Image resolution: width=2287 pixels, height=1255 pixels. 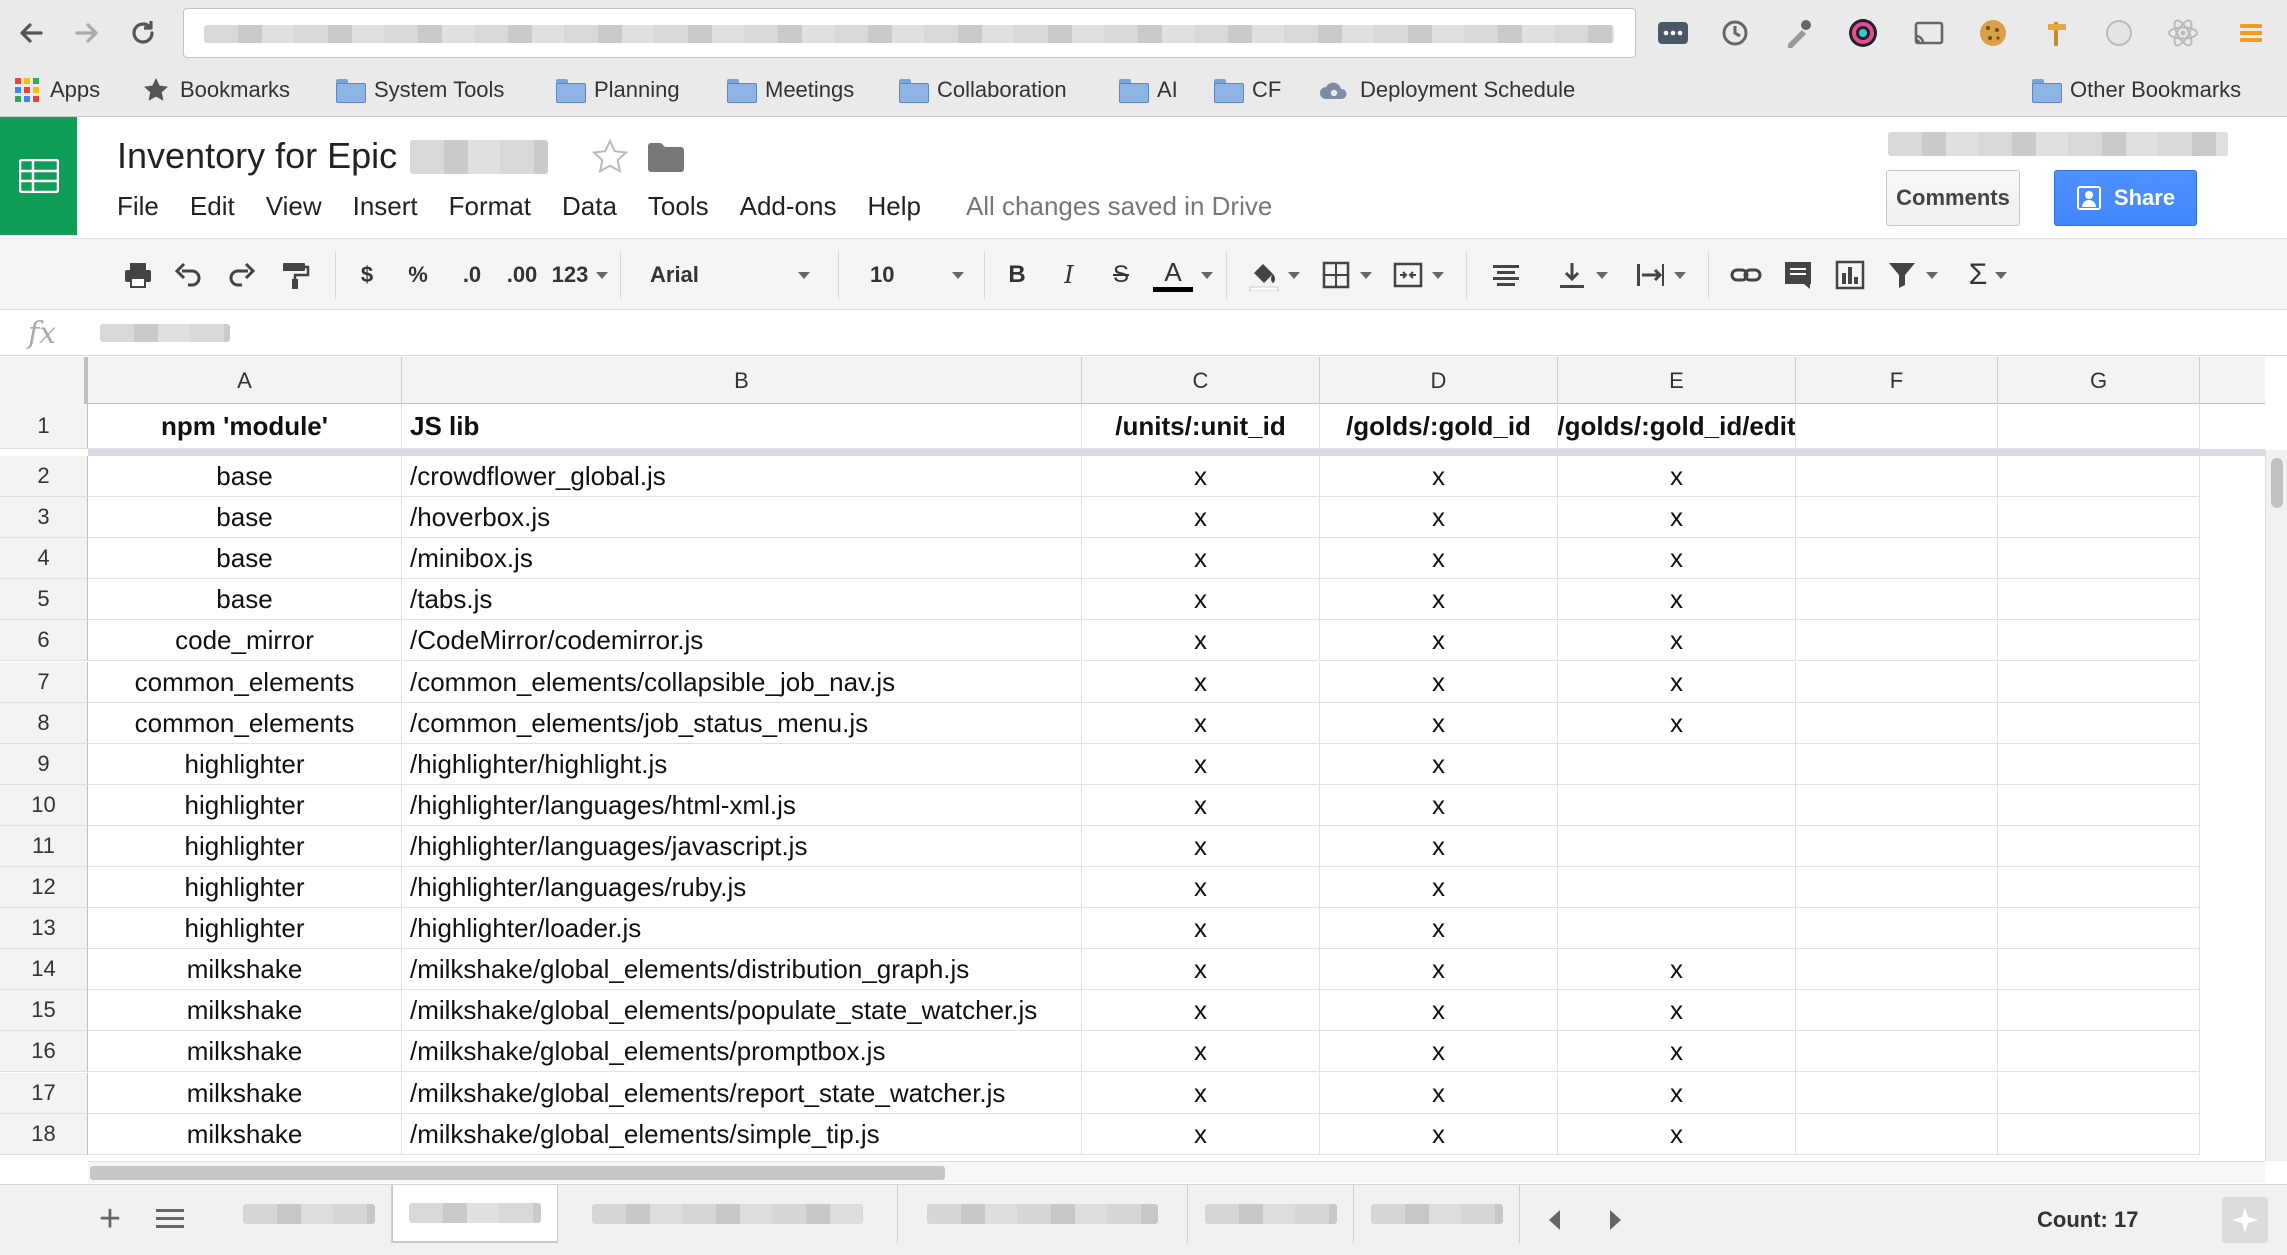 What do you see at coordinates (1017, 275) in the screenshot?
I see `bold-button: B` at bounding box center [1017, 275].